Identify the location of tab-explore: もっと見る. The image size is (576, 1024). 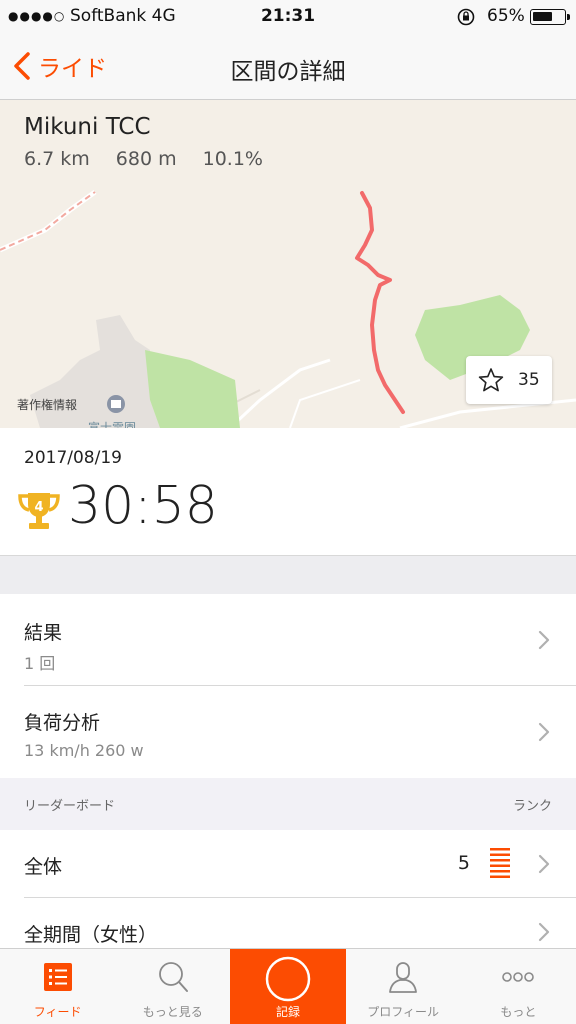
(172, 986).